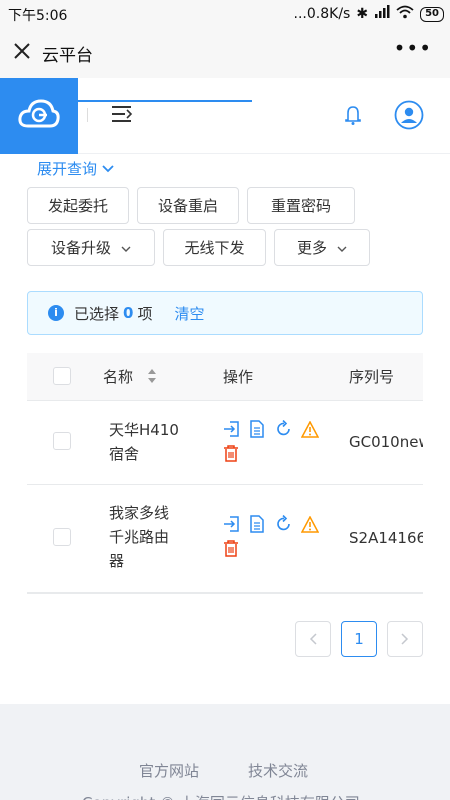  What do you see at coordinates (62, 376) in the screenshot?
I see `select-all-checkbox` at bounding box center [62, 376].